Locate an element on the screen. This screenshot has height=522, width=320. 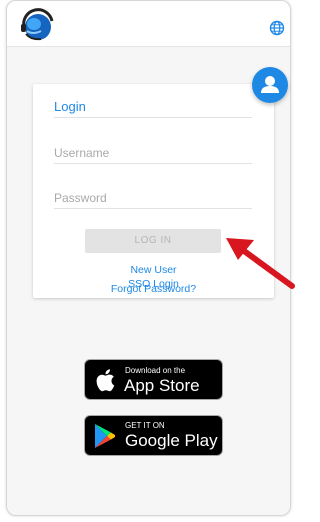
app-store-small-text: Download on the is located at coordinates (155, 370).